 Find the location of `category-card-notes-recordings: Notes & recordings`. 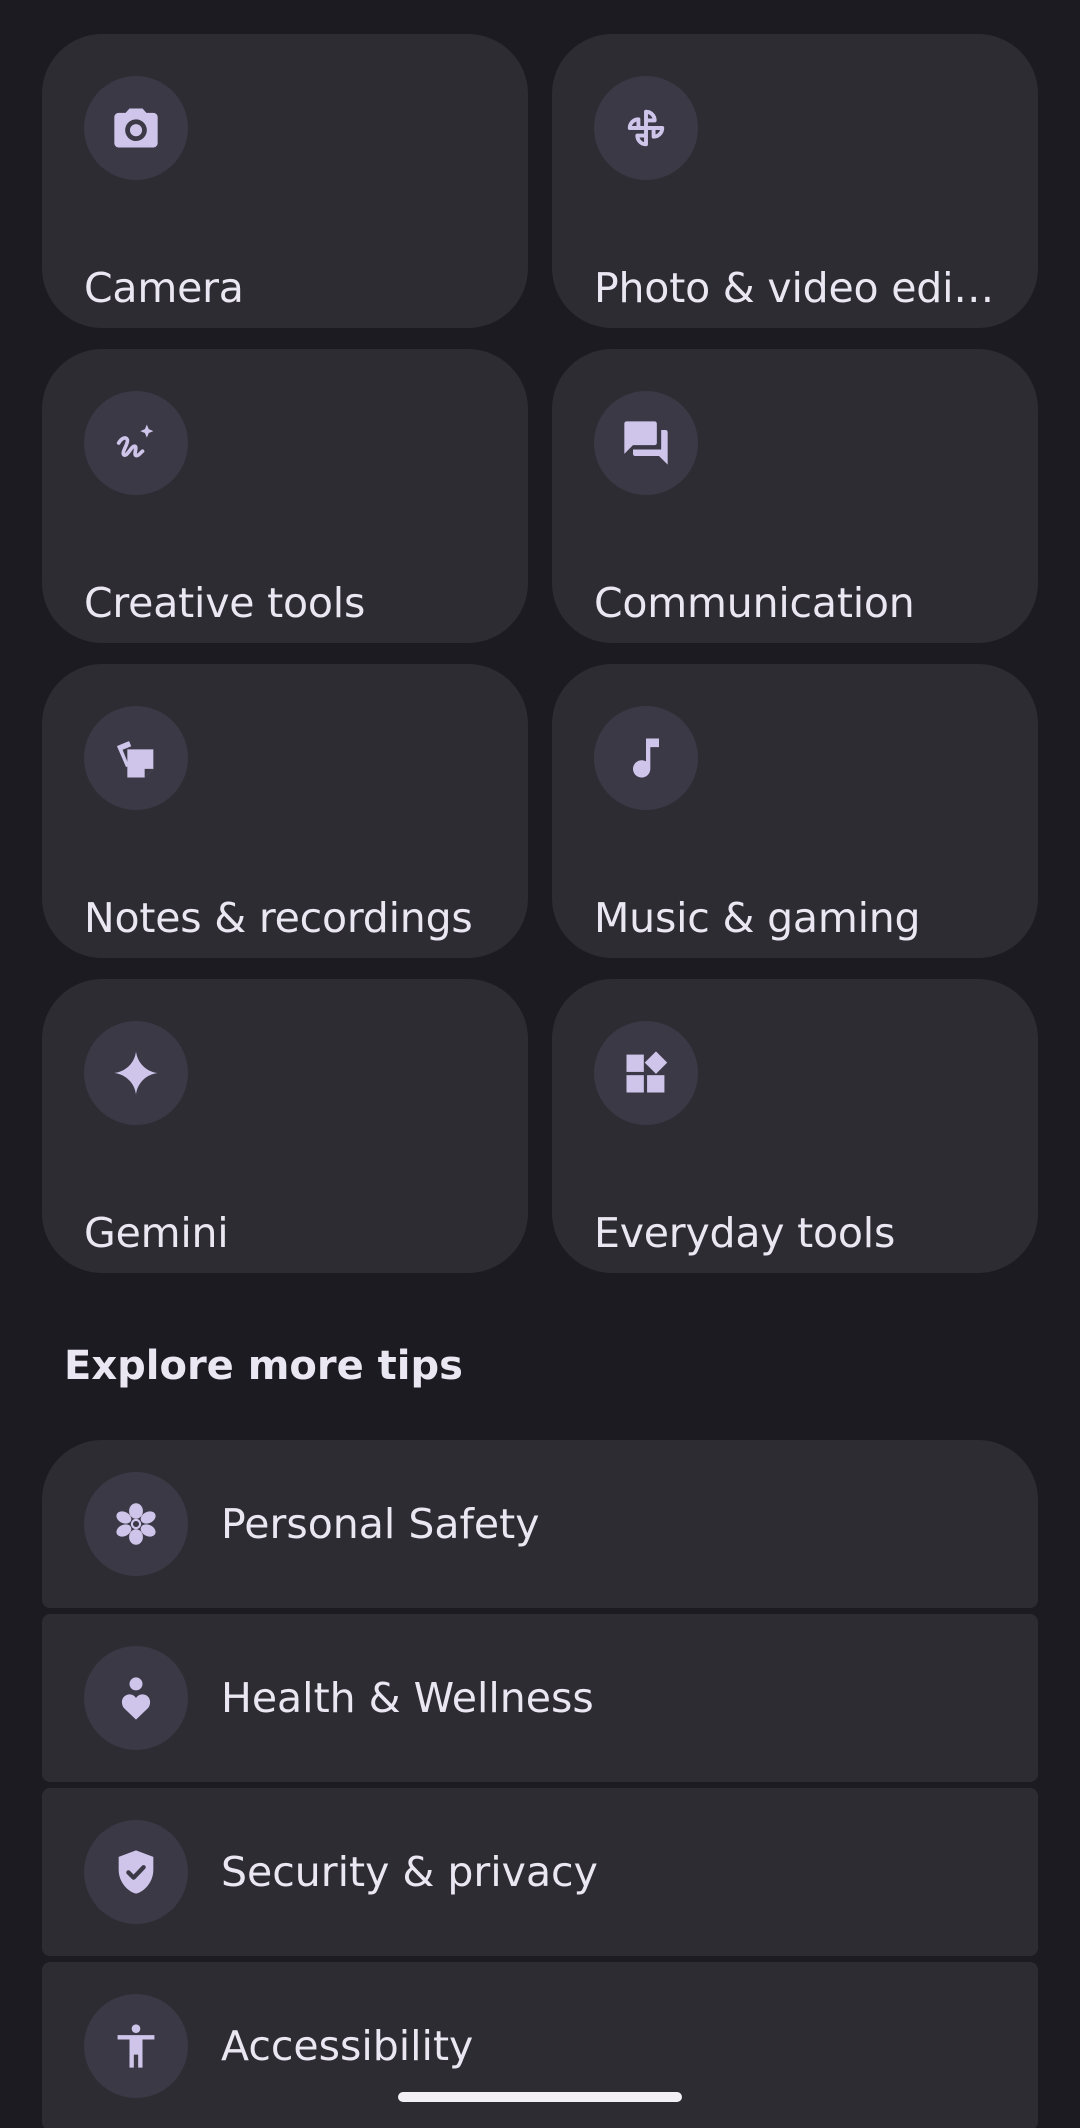

category-card-notes-recordings: Notes & recordings is located at coordinates (285, 811).